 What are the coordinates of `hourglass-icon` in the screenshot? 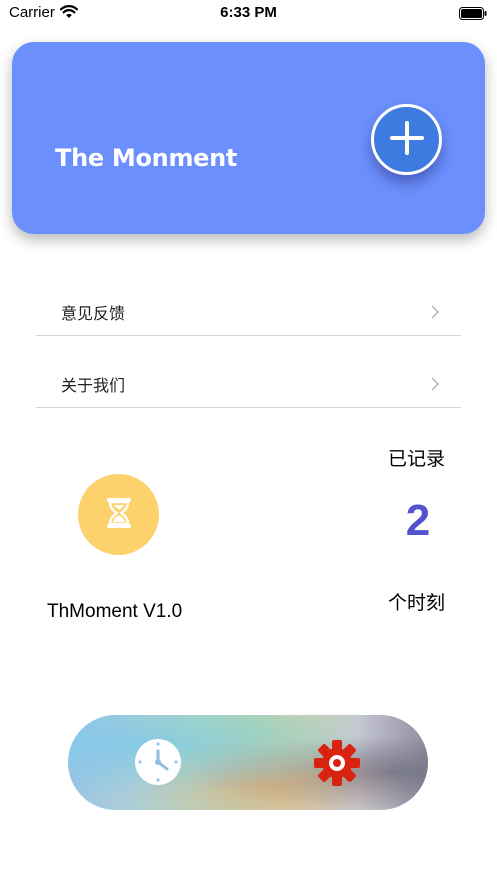 It's located at (119, 515).